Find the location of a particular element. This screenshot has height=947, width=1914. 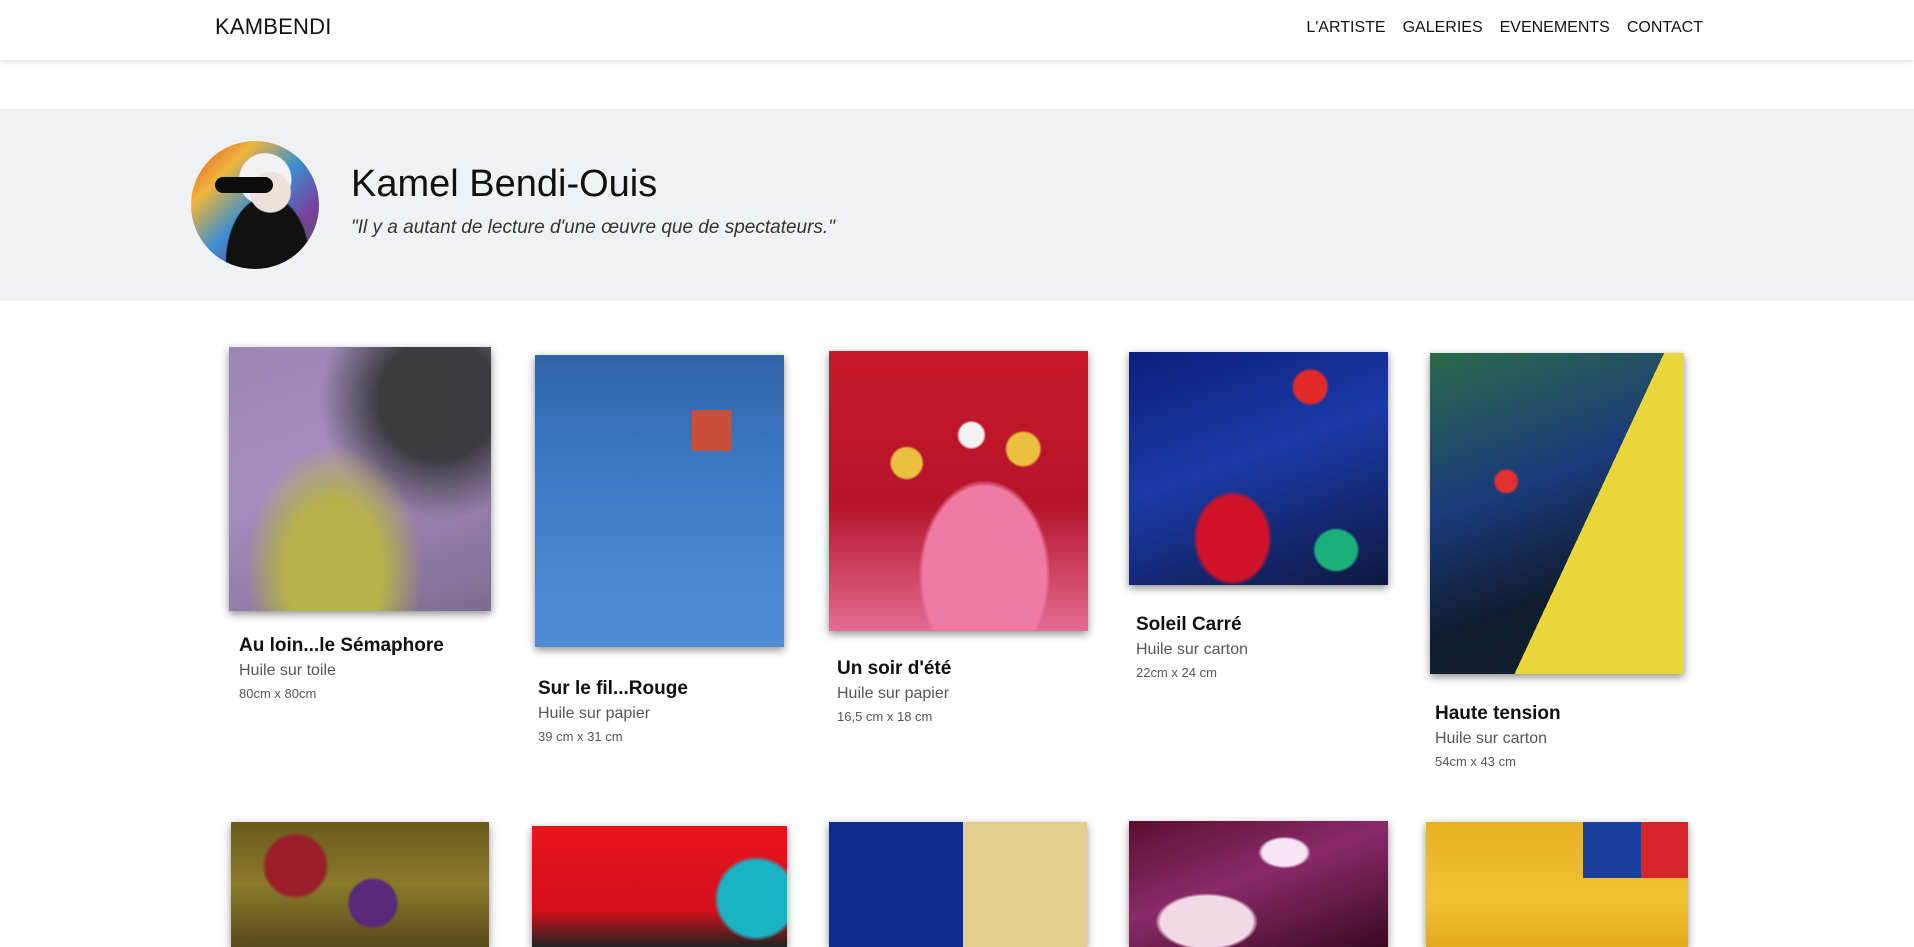

sunglasses-shape is located at coordinates (244, 185).